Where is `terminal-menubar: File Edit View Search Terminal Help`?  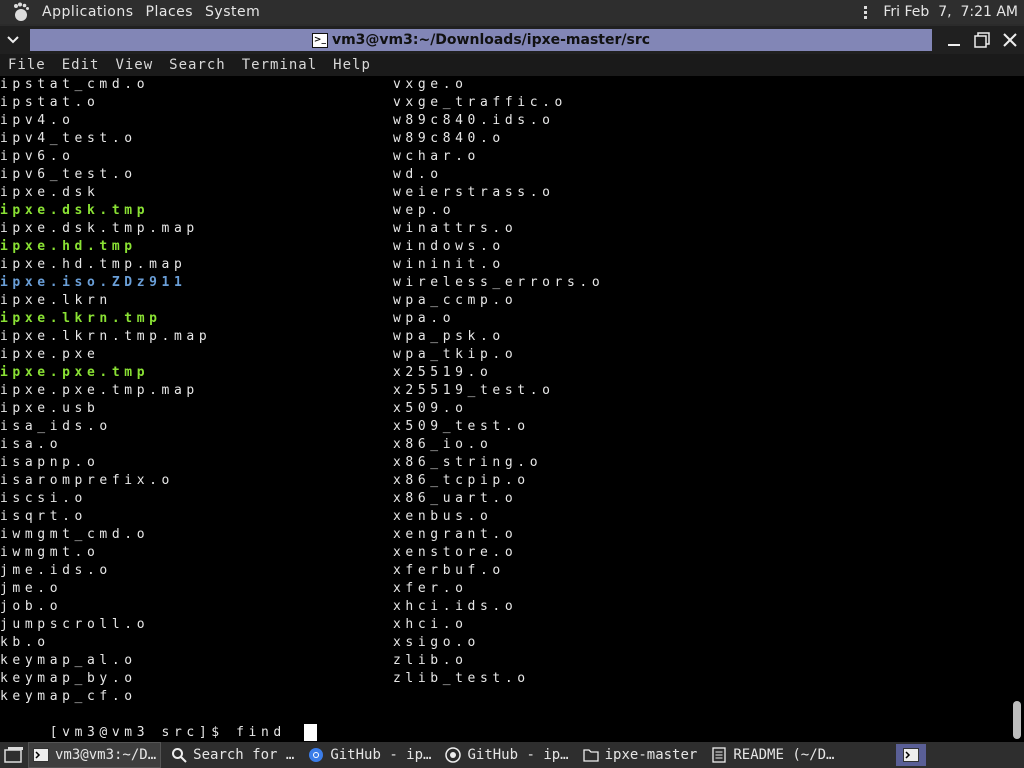 terminal-menubar: File Edit View Search Terminal Help is located at coordinates (512, 65).